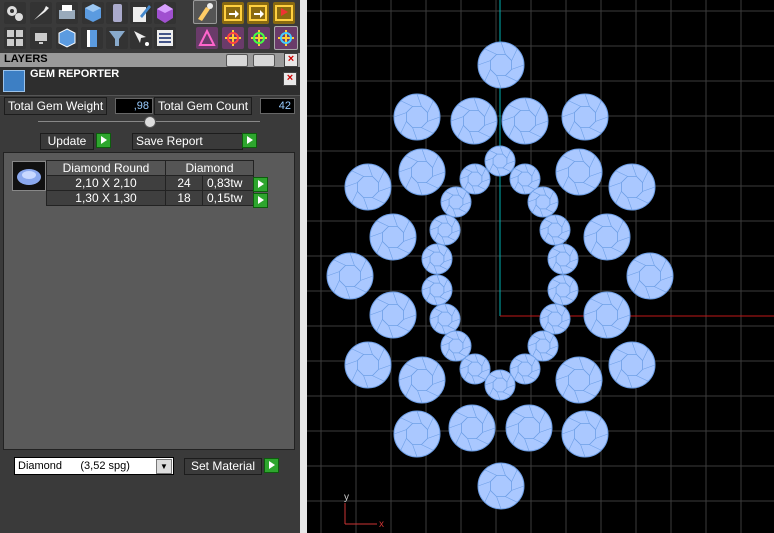  Describe the element at coordinates (233, 38) in the screenshot. I see `gizmo-icon` at that location.